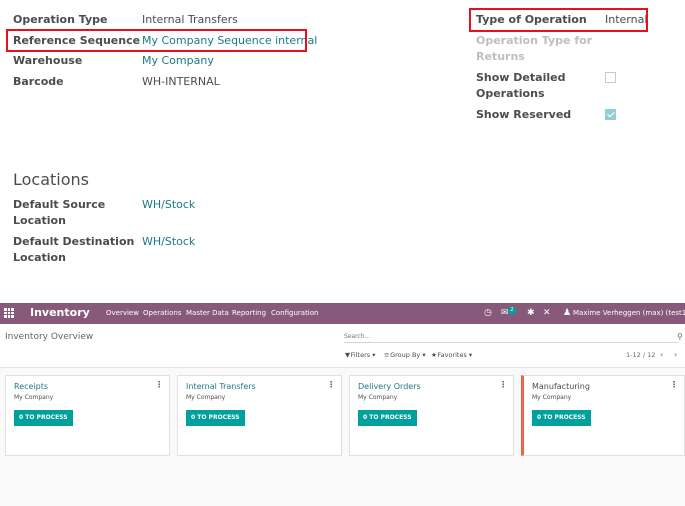  What do you see at coordinates (675, 354) in the screenshot?
I see `pager-next-icon: ›` at bounding box center [675, 354].